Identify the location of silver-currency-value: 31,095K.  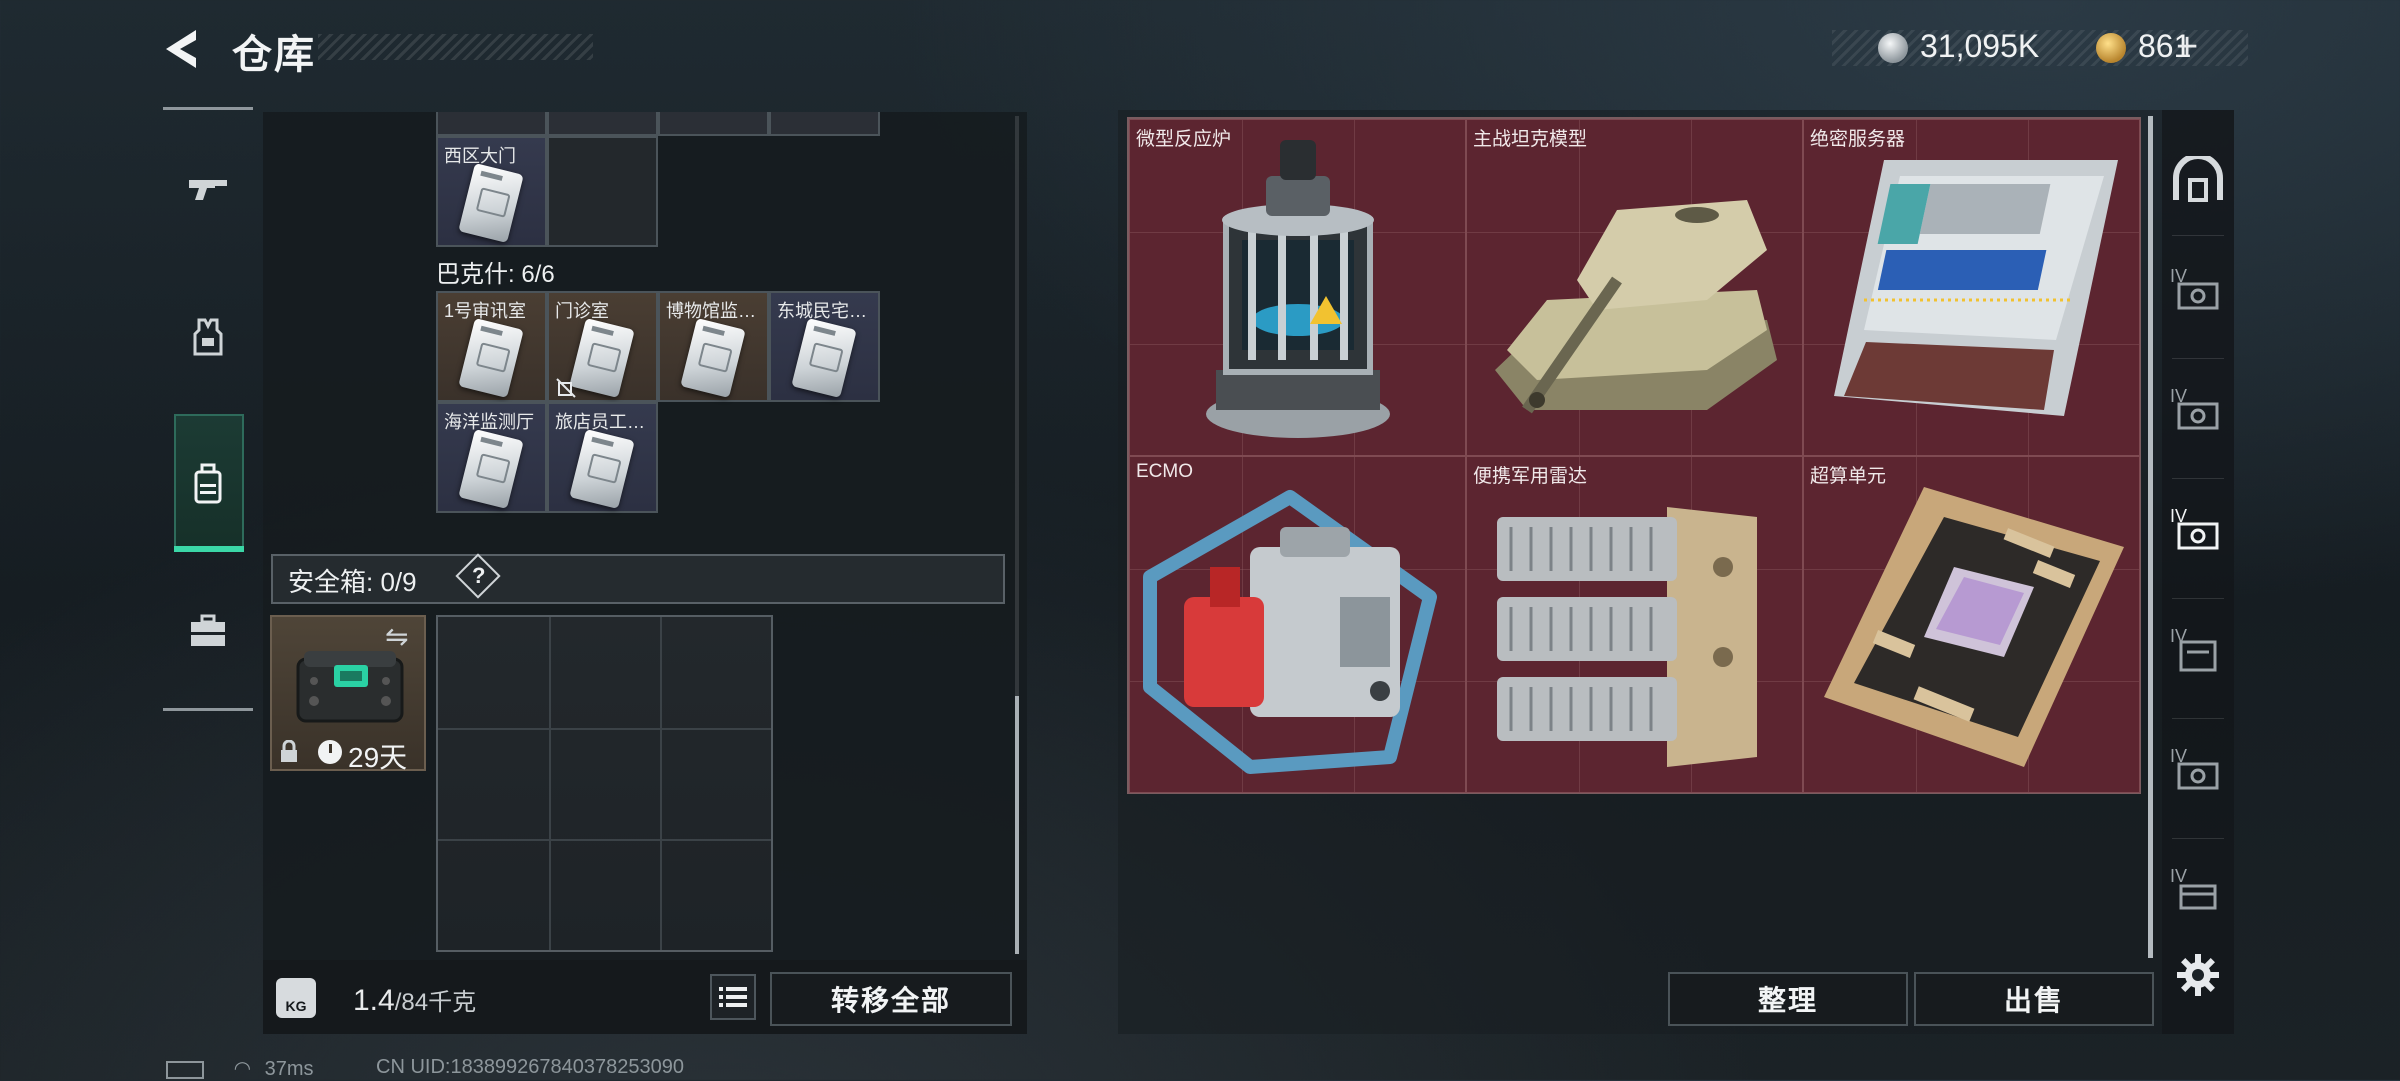
(1980, 46).